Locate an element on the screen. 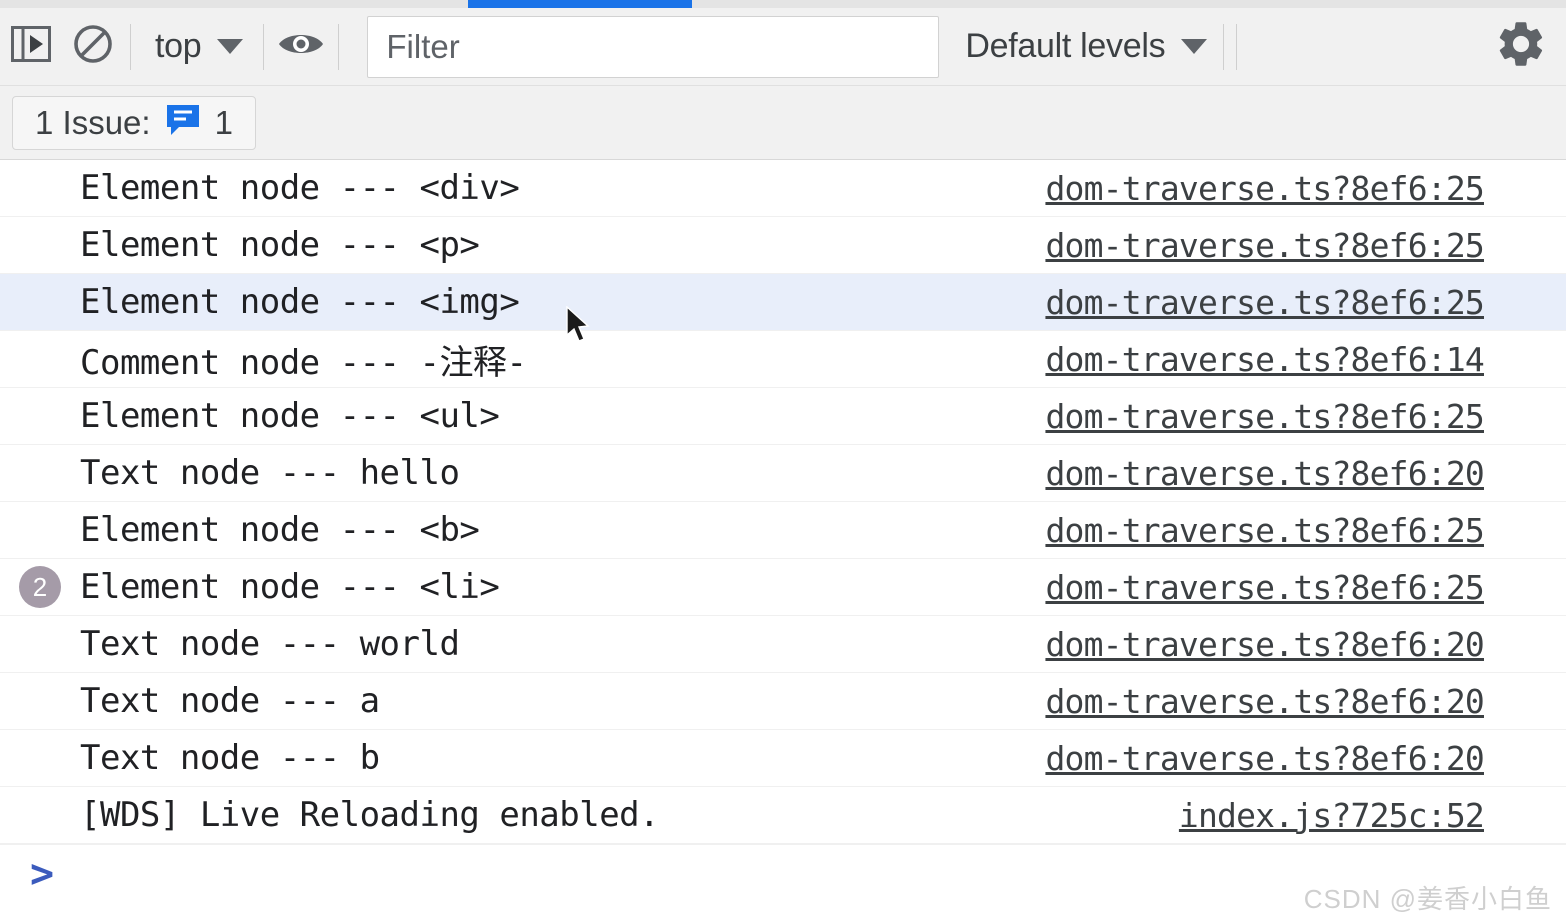 This screenshot has height=924, width=1566. issues-bar: 1 Issue: 1 is located at coordinates (783, 123).